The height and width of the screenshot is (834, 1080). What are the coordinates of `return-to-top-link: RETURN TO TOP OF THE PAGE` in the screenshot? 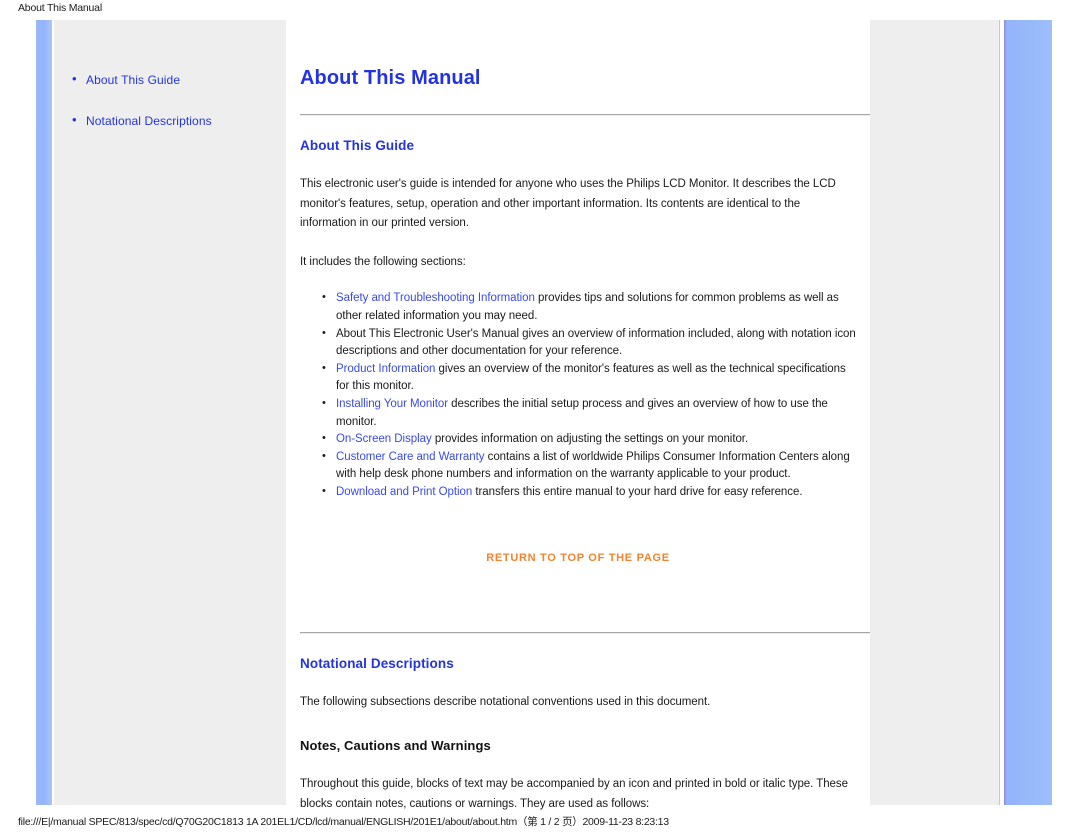 It's located at (578, 558).